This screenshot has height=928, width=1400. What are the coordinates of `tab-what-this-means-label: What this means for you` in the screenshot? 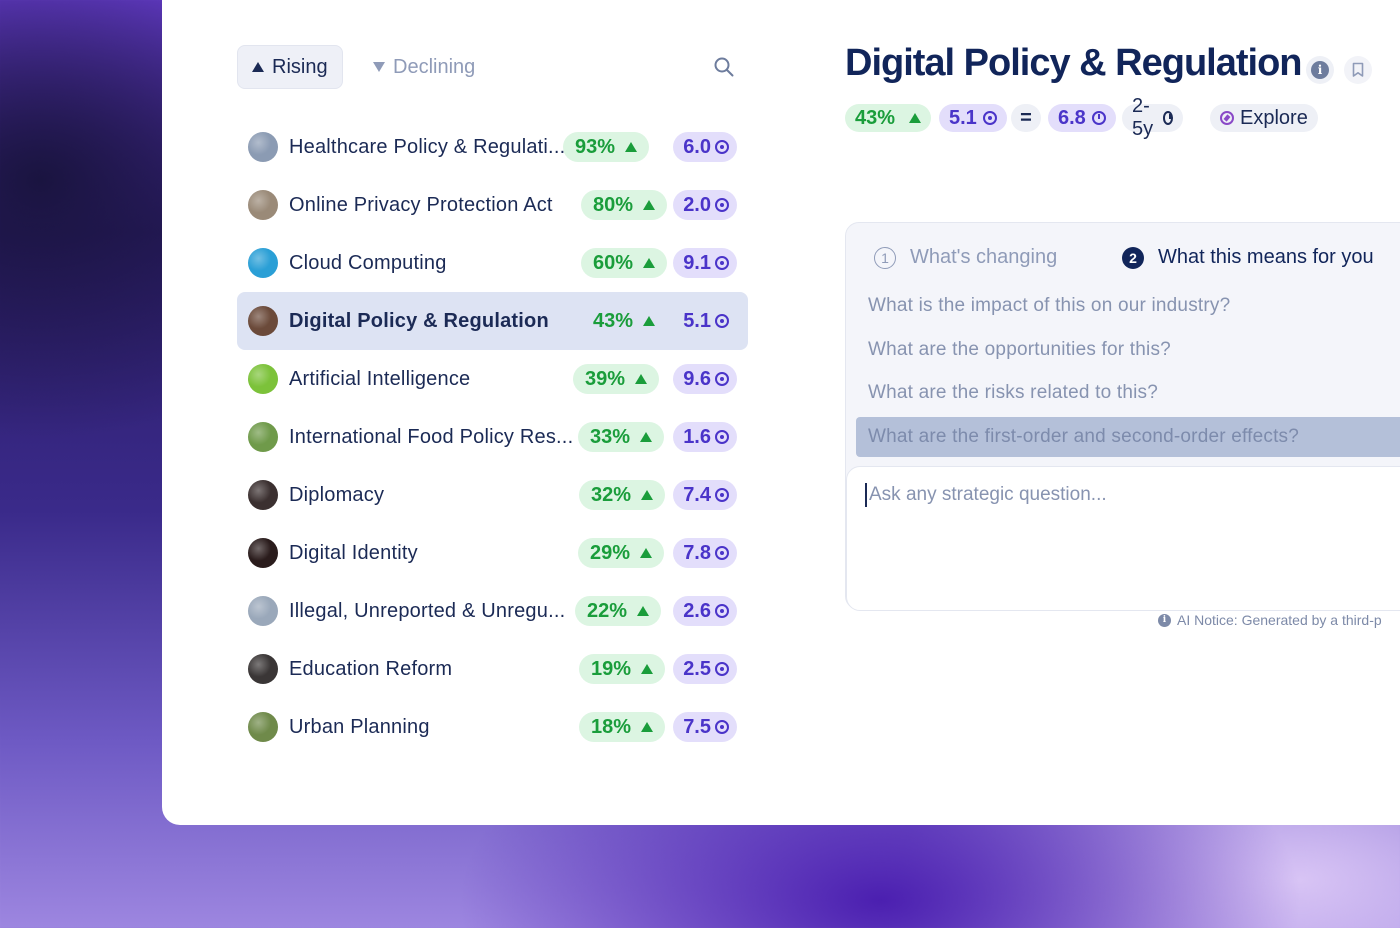 It's located at (1266, 257).